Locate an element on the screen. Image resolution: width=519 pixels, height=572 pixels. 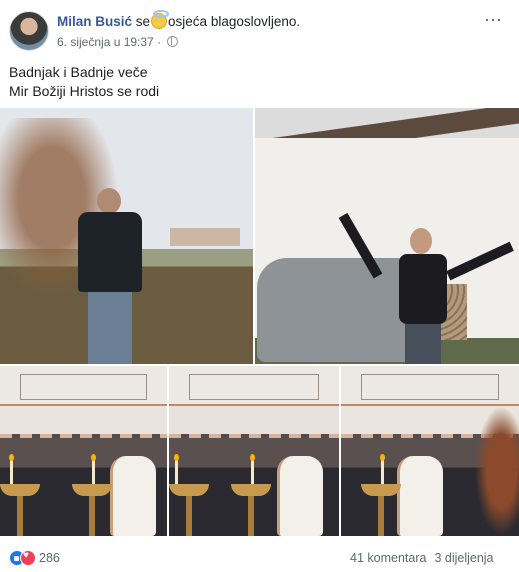
post-meta: 6. siječnja u 19:37 · is located at coordinates (118, 42).